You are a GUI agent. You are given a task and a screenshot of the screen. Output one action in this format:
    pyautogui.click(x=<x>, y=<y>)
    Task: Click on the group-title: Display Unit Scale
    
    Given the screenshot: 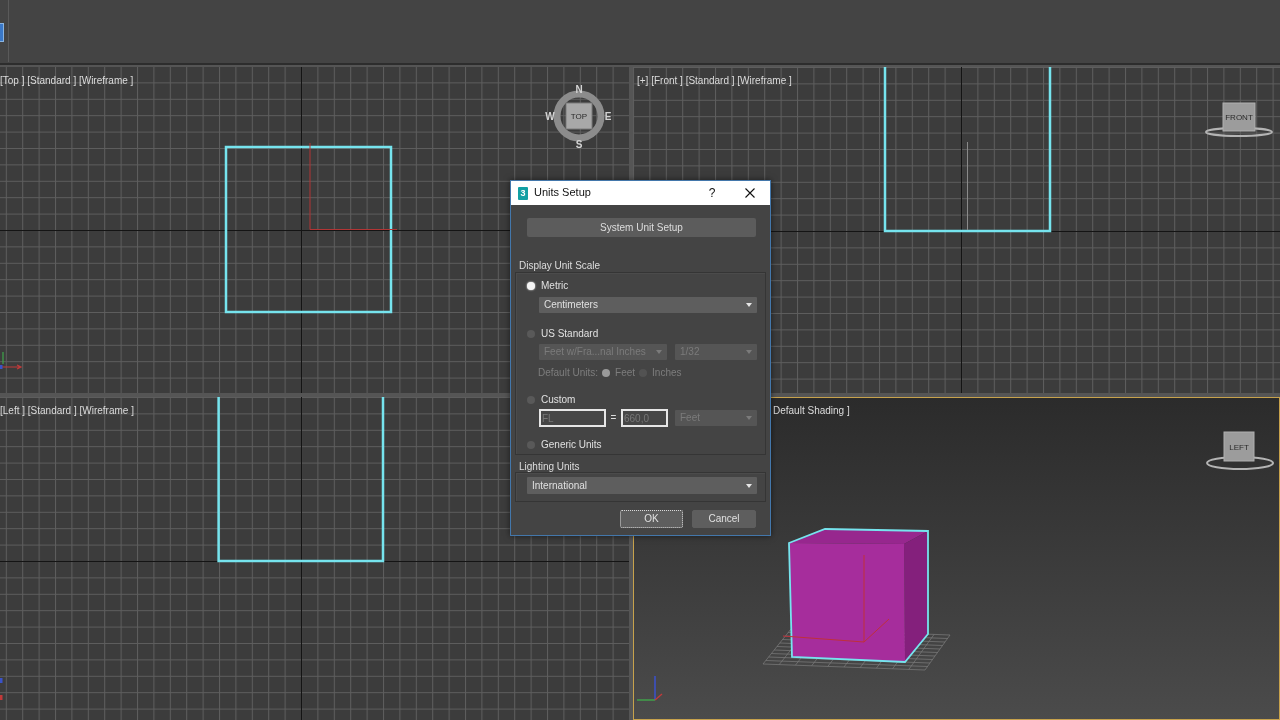 What is the action you would take?
    pyautogui.click(x=560, y=266)
    